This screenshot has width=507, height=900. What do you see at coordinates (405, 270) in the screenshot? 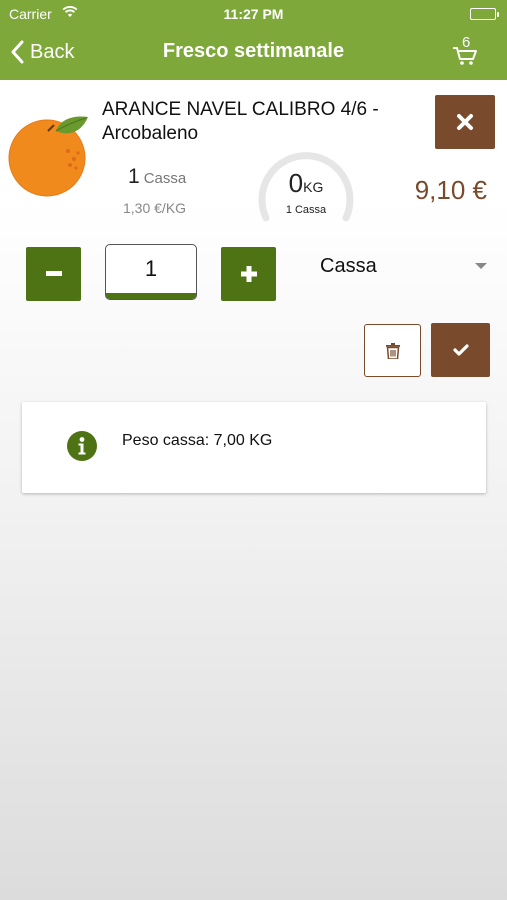
I see `unit-dropdown: Cassa` at bounding box center [405, 270].